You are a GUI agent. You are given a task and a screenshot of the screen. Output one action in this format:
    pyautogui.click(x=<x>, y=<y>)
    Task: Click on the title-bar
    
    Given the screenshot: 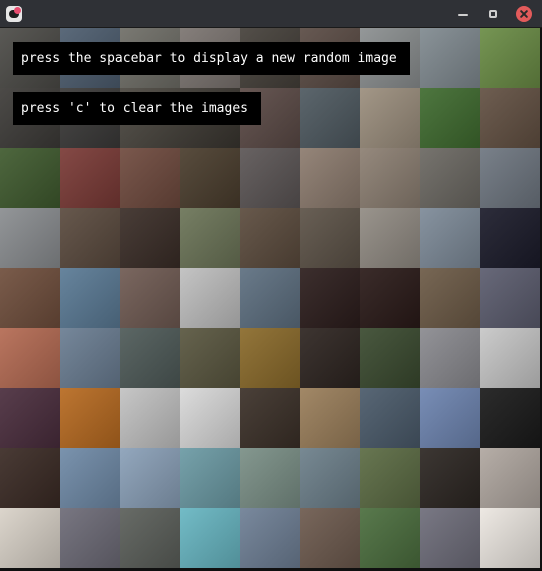 What is the action you would take?
    pyautogui.click(x=271, y=14)
    